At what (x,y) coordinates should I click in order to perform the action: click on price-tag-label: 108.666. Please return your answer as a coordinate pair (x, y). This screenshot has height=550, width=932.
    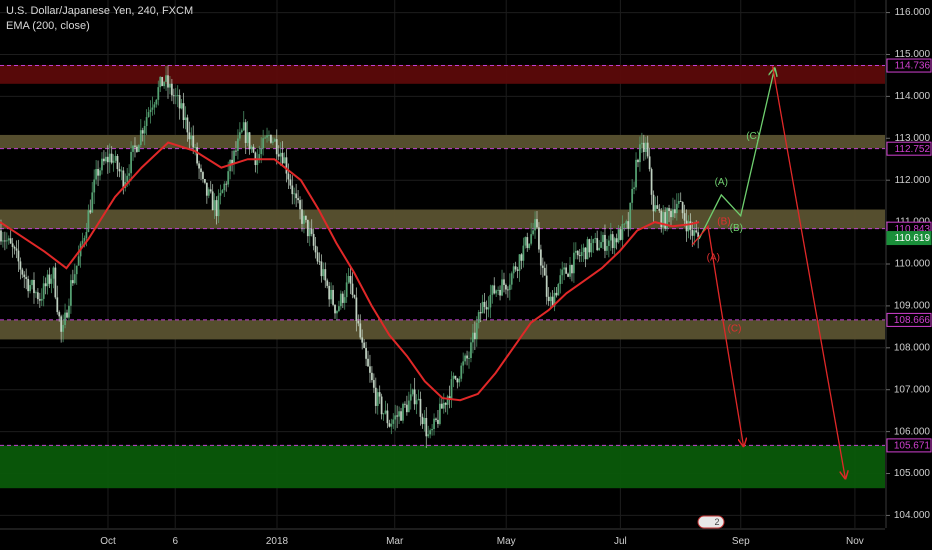
    Looking at the image, I should click on (912, 320).